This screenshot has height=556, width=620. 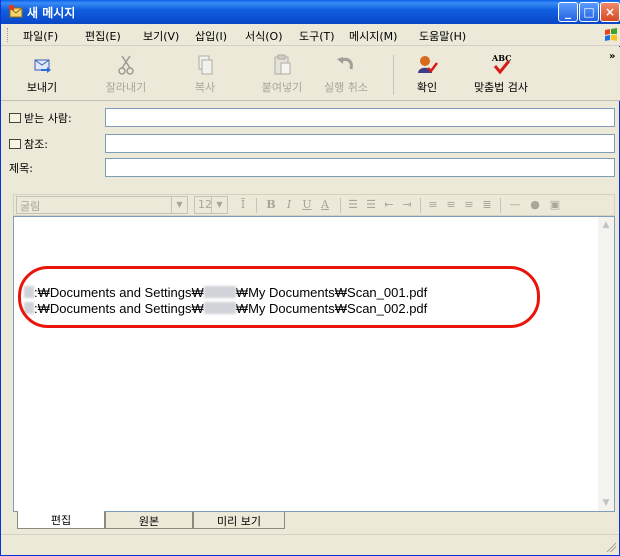 What do you see at coordinates (433, 205) in the screenshot?
I see `align-left-icon: ≡` at bounding box center [433, 205].